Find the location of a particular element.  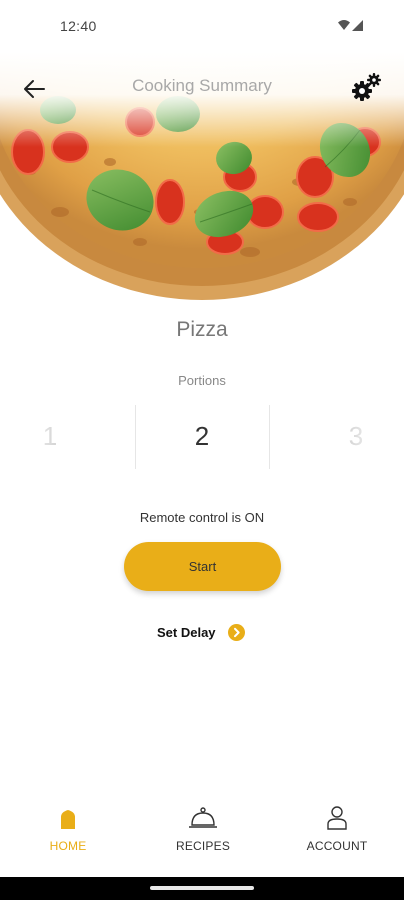

picker-fade-left is located at coordinates (30, 437).